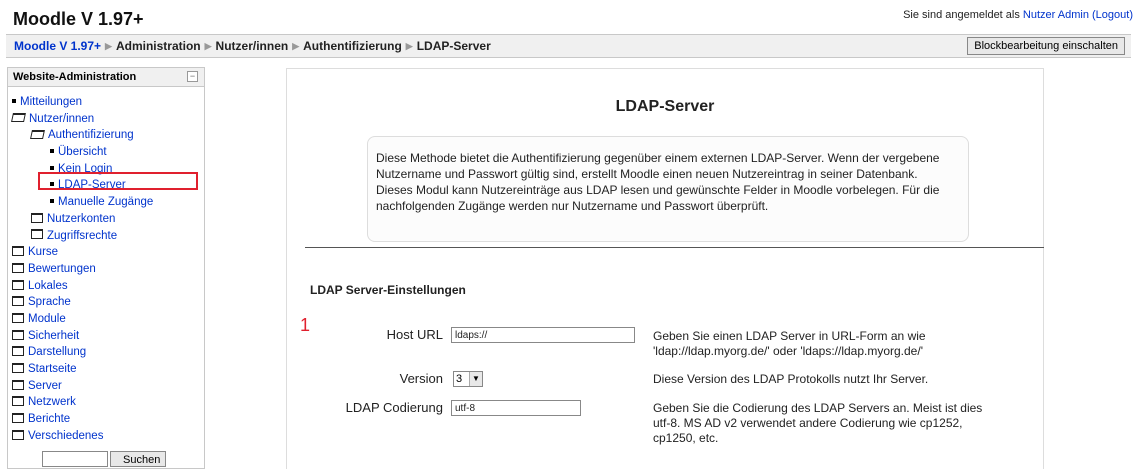 This screenshot has width=1137, height=469. What do you see at coordinates (421, 378) in the screenshot?
I see `version-label: Version` at bounding box center [421, 378].